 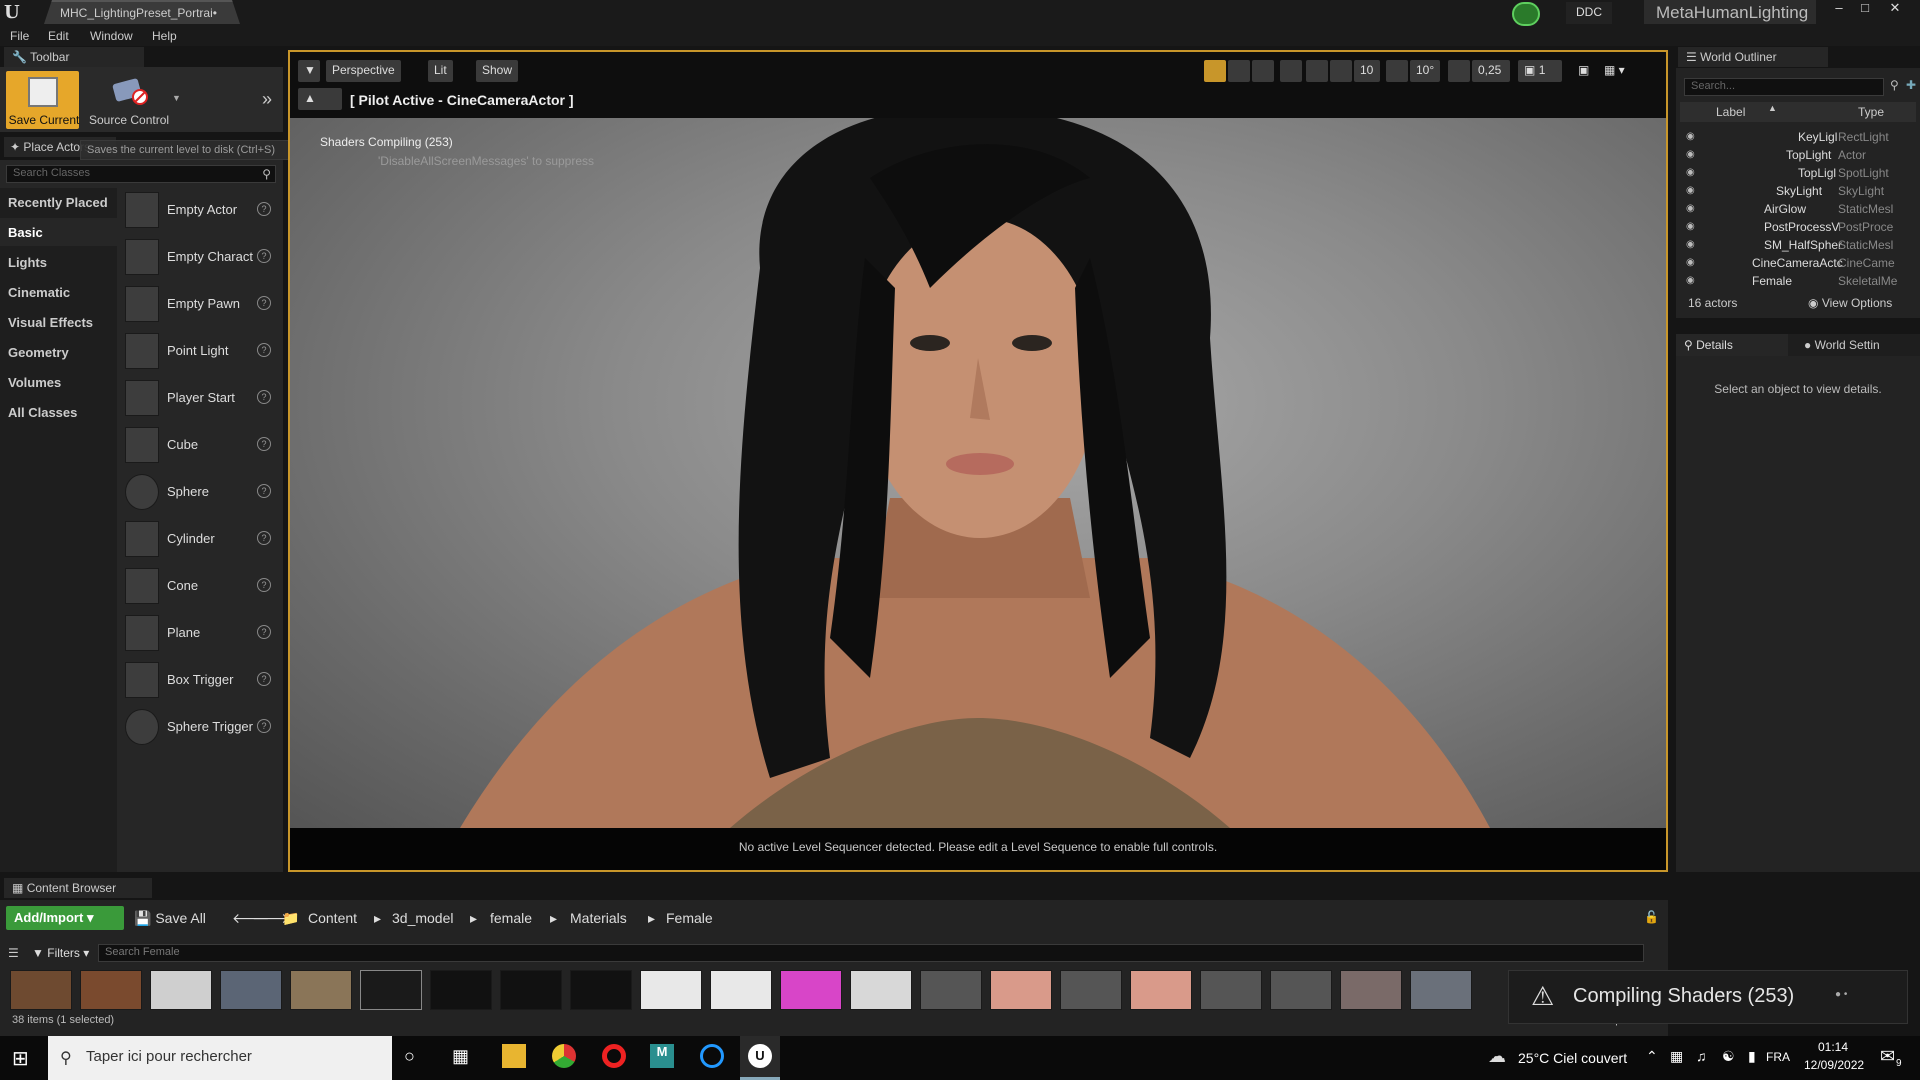 I want to click on table-row: ◉ AirGlow StaticMesl, so click(x=1794, y=209).